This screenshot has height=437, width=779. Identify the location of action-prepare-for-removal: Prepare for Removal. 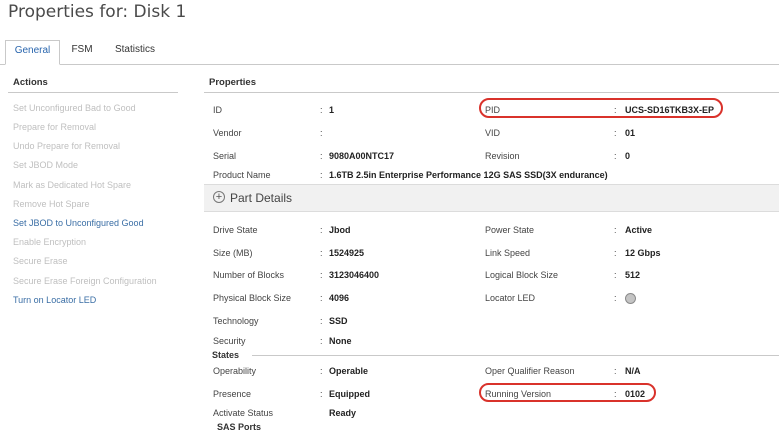
(55, 127).